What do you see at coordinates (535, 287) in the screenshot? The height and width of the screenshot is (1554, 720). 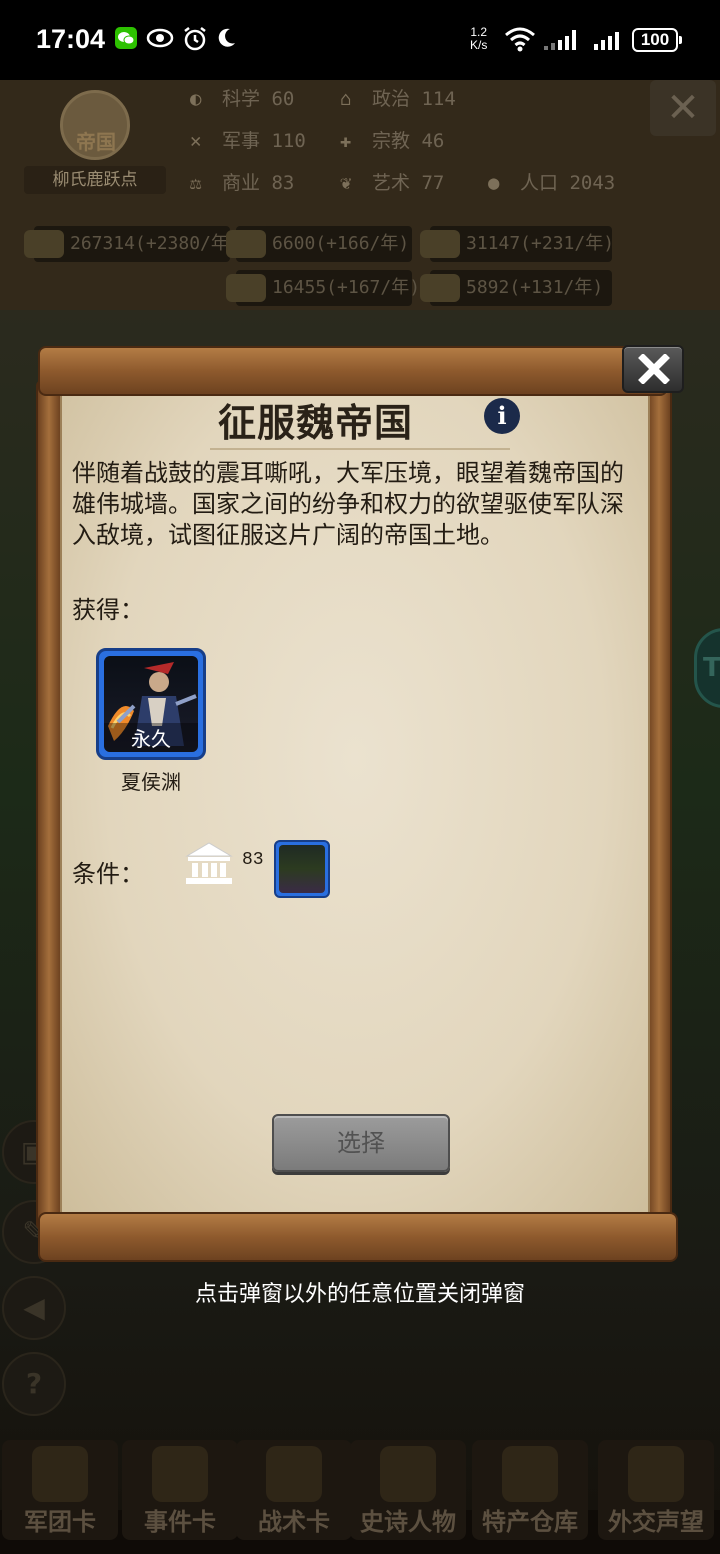 I see `resource-text: 5892(+131/年)` at bounding box center [535, 287].